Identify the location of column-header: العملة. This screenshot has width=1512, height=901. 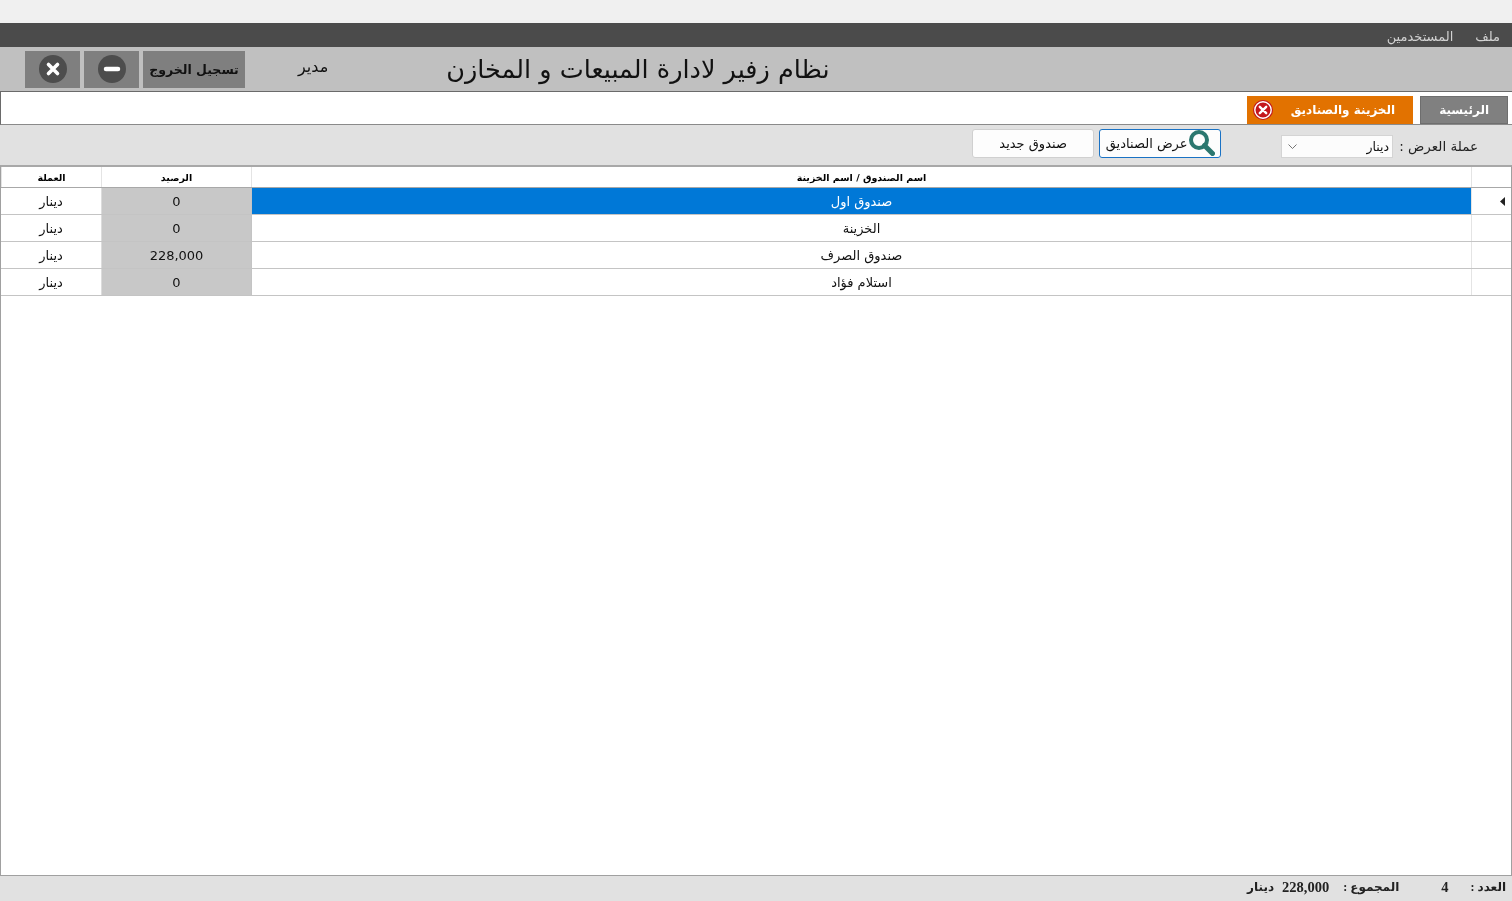
(51, 177).